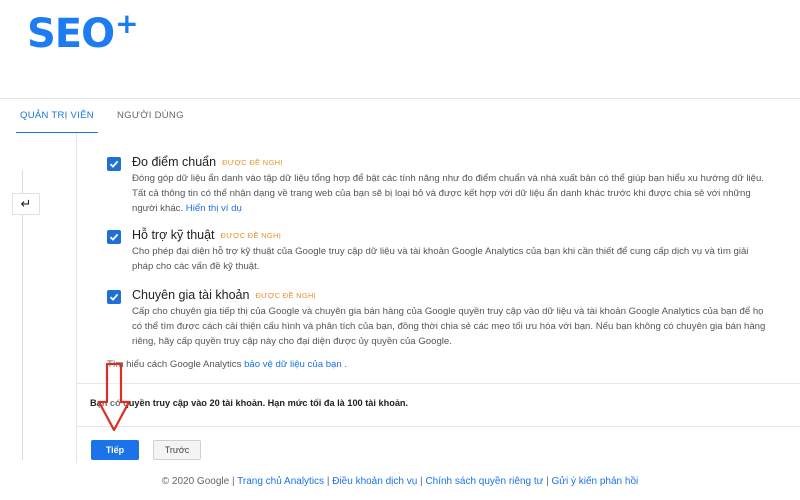  Describe the element at coordinates (374, 481) in the screenshot. I see `footer-link-terms: Điều khoản dịch vụ` at that location.